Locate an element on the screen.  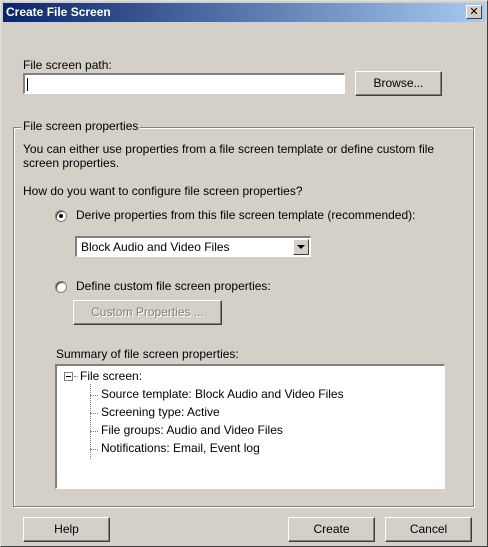
cancel-button: Cancel is located at coordinates (428, 529).